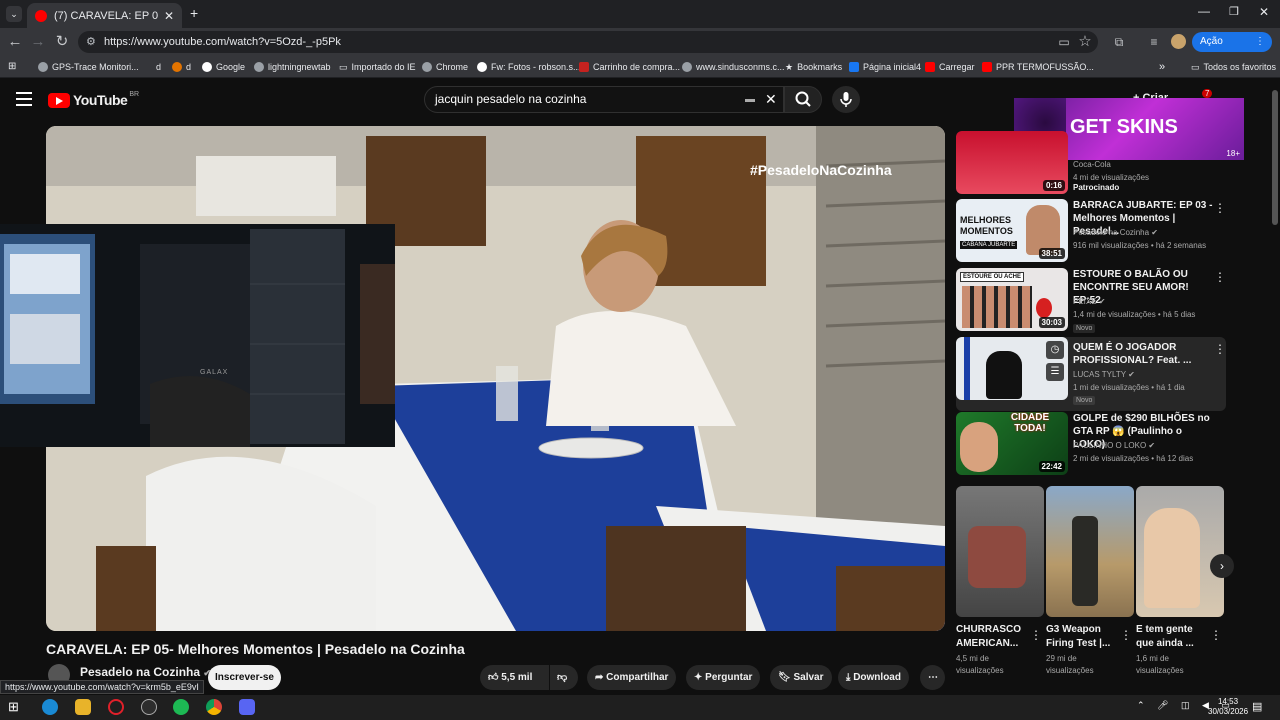  I want to click on recommendation-thumbnail: MELHORES MOMENTOS CABANA JUBARTE 38:51, so click(1012, 230).